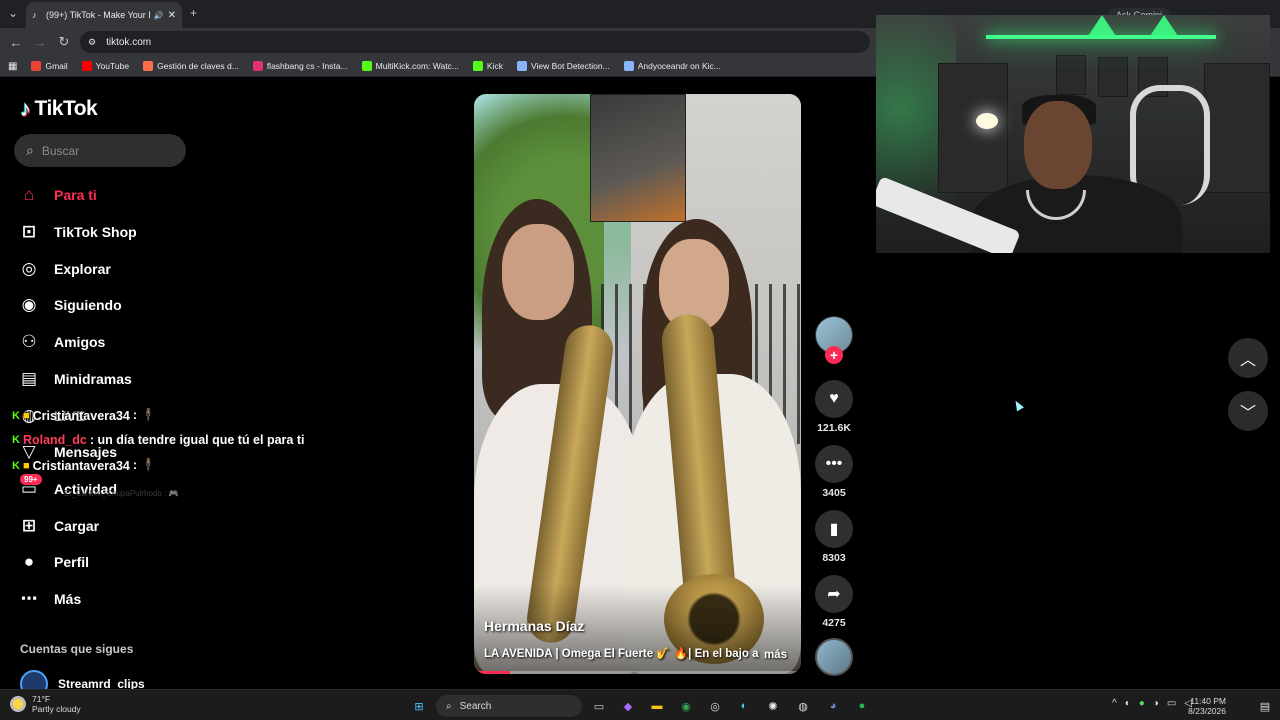  Describe the element at coordinates (159, 15) in the screenshot. I see `speaker-icon: 🔊` at that location.